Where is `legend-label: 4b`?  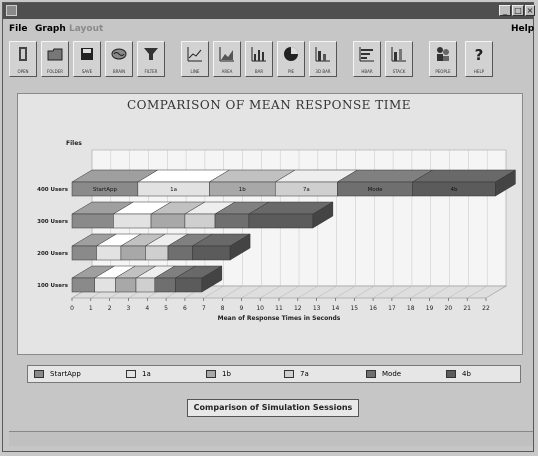
legend-label: 4b is located at coordinates (466, 374).